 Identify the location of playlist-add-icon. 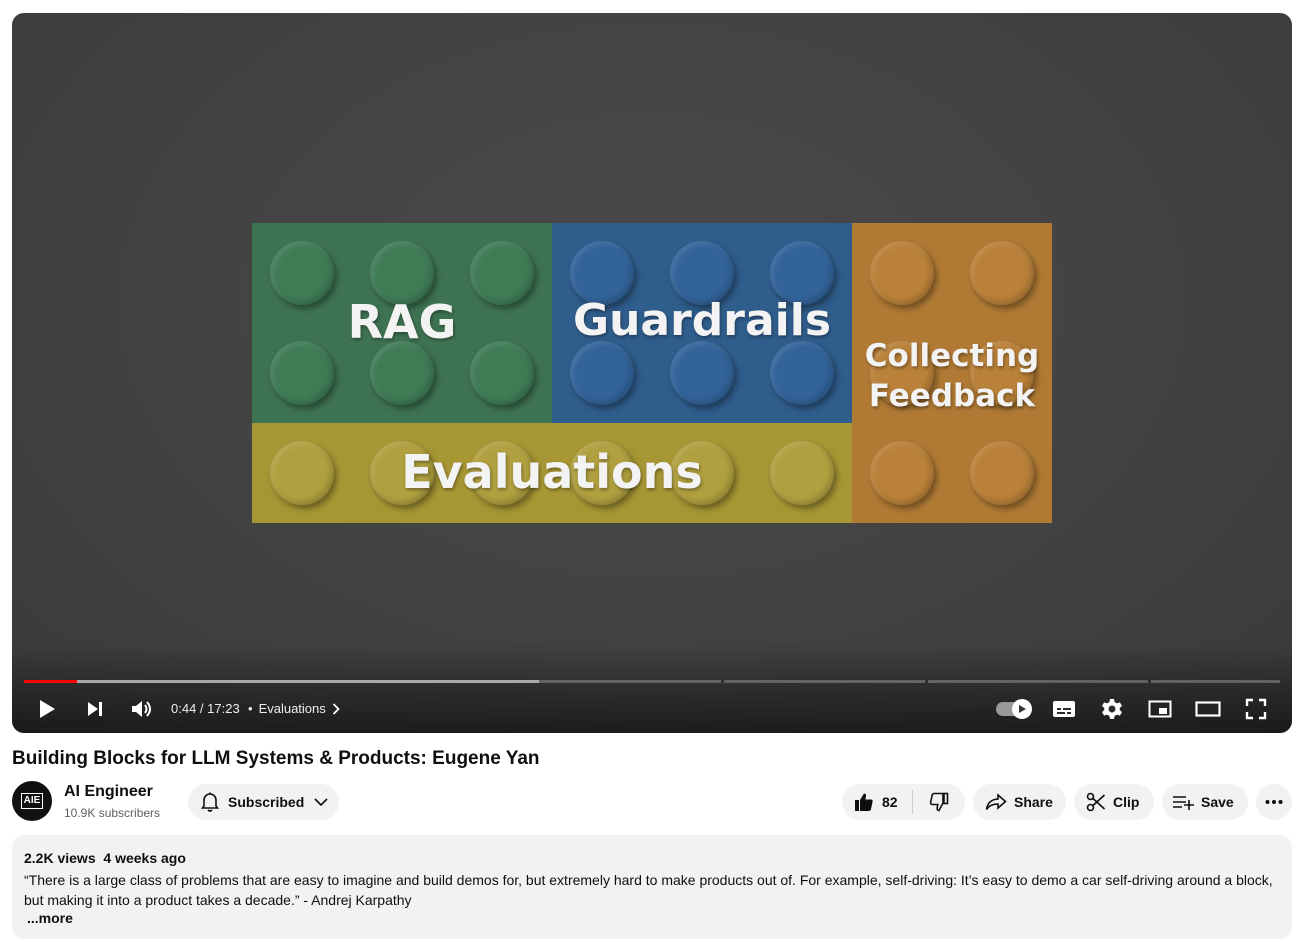
(1183, 803).